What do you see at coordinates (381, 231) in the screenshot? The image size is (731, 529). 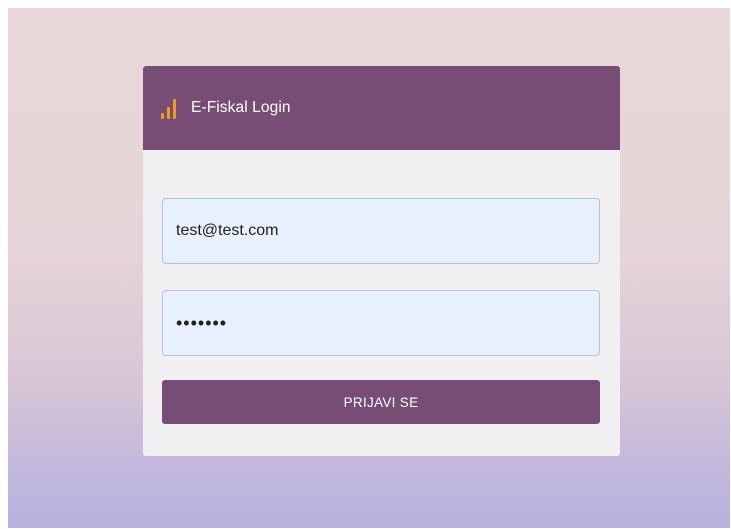 I see `email-field` at bounding box center [381, 231].